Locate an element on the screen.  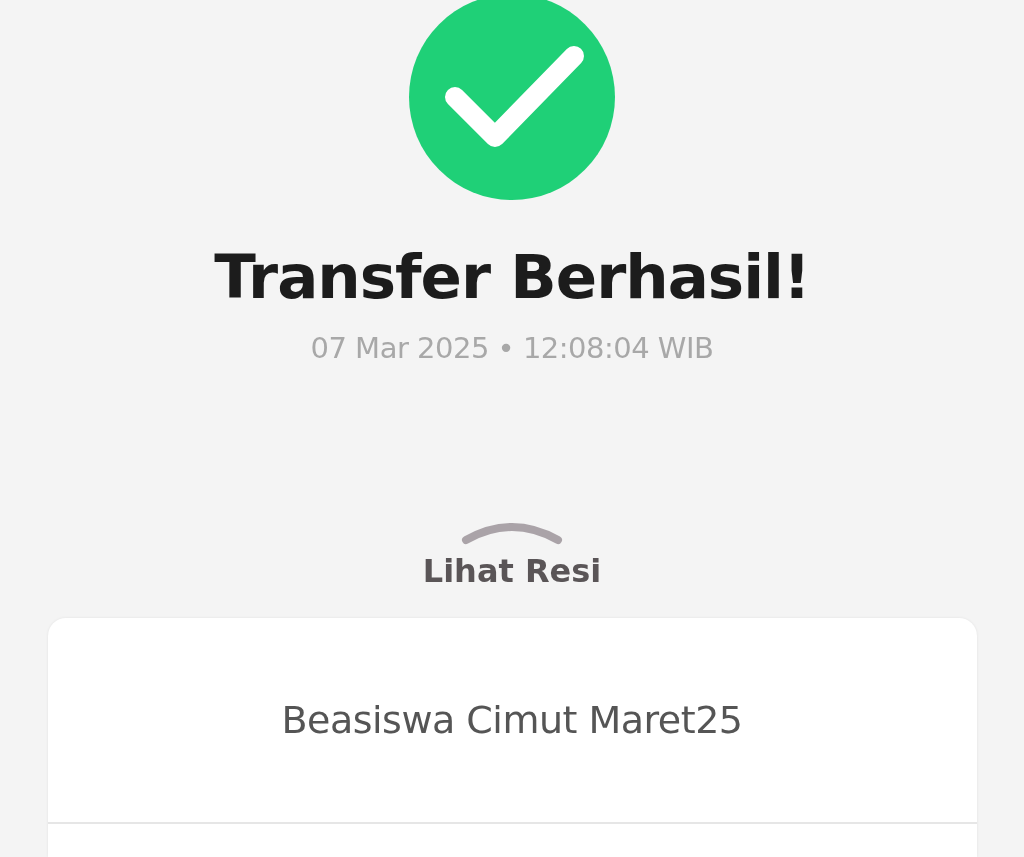
transfer-datetime: 07 Mar 2025 • 12:08:04 WIB is located at coordinates (512, 348).